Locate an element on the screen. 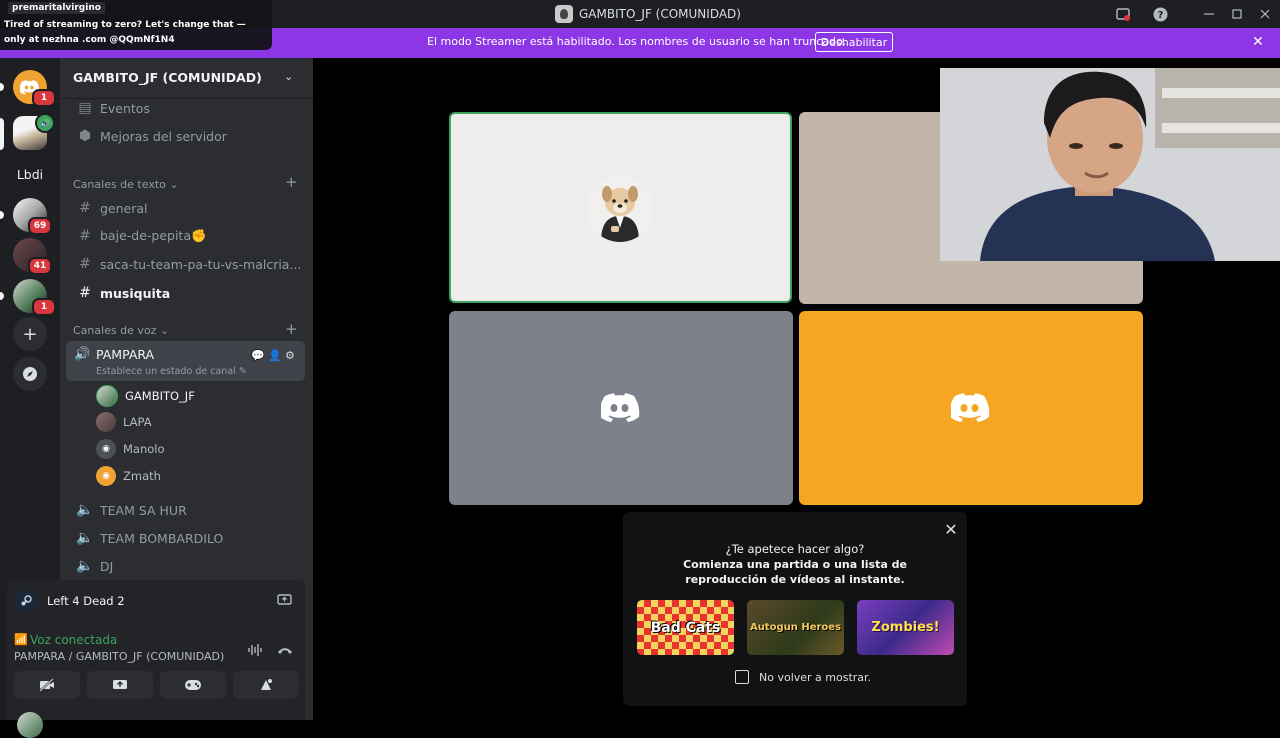 This screenshot has width=1280, height=738. dont-show-again-option: No volver a mostrar. is located at coordinates (803, 677).